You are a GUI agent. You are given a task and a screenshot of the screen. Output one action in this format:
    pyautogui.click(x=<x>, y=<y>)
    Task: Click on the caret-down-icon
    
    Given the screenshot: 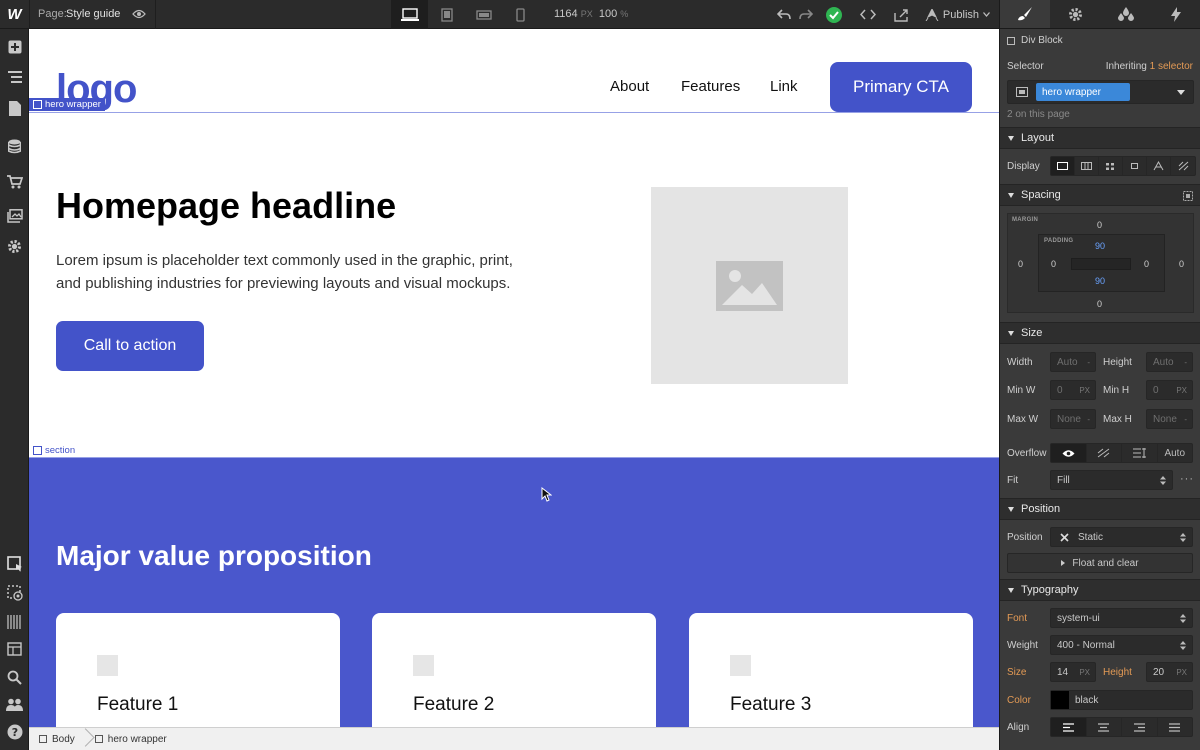 What is the action you would take?
    pyautogui.click(x=1181, y=92)
    